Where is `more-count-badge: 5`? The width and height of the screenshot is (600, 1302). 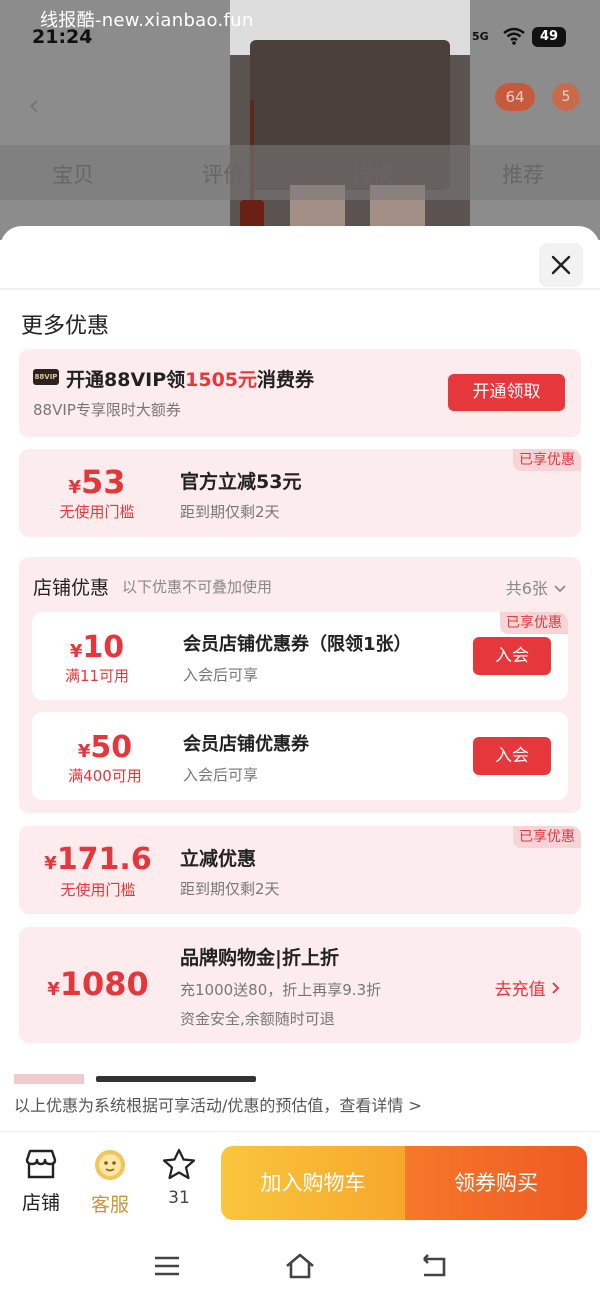
more-count-badge: 5 is located at coordinates (566, 97).